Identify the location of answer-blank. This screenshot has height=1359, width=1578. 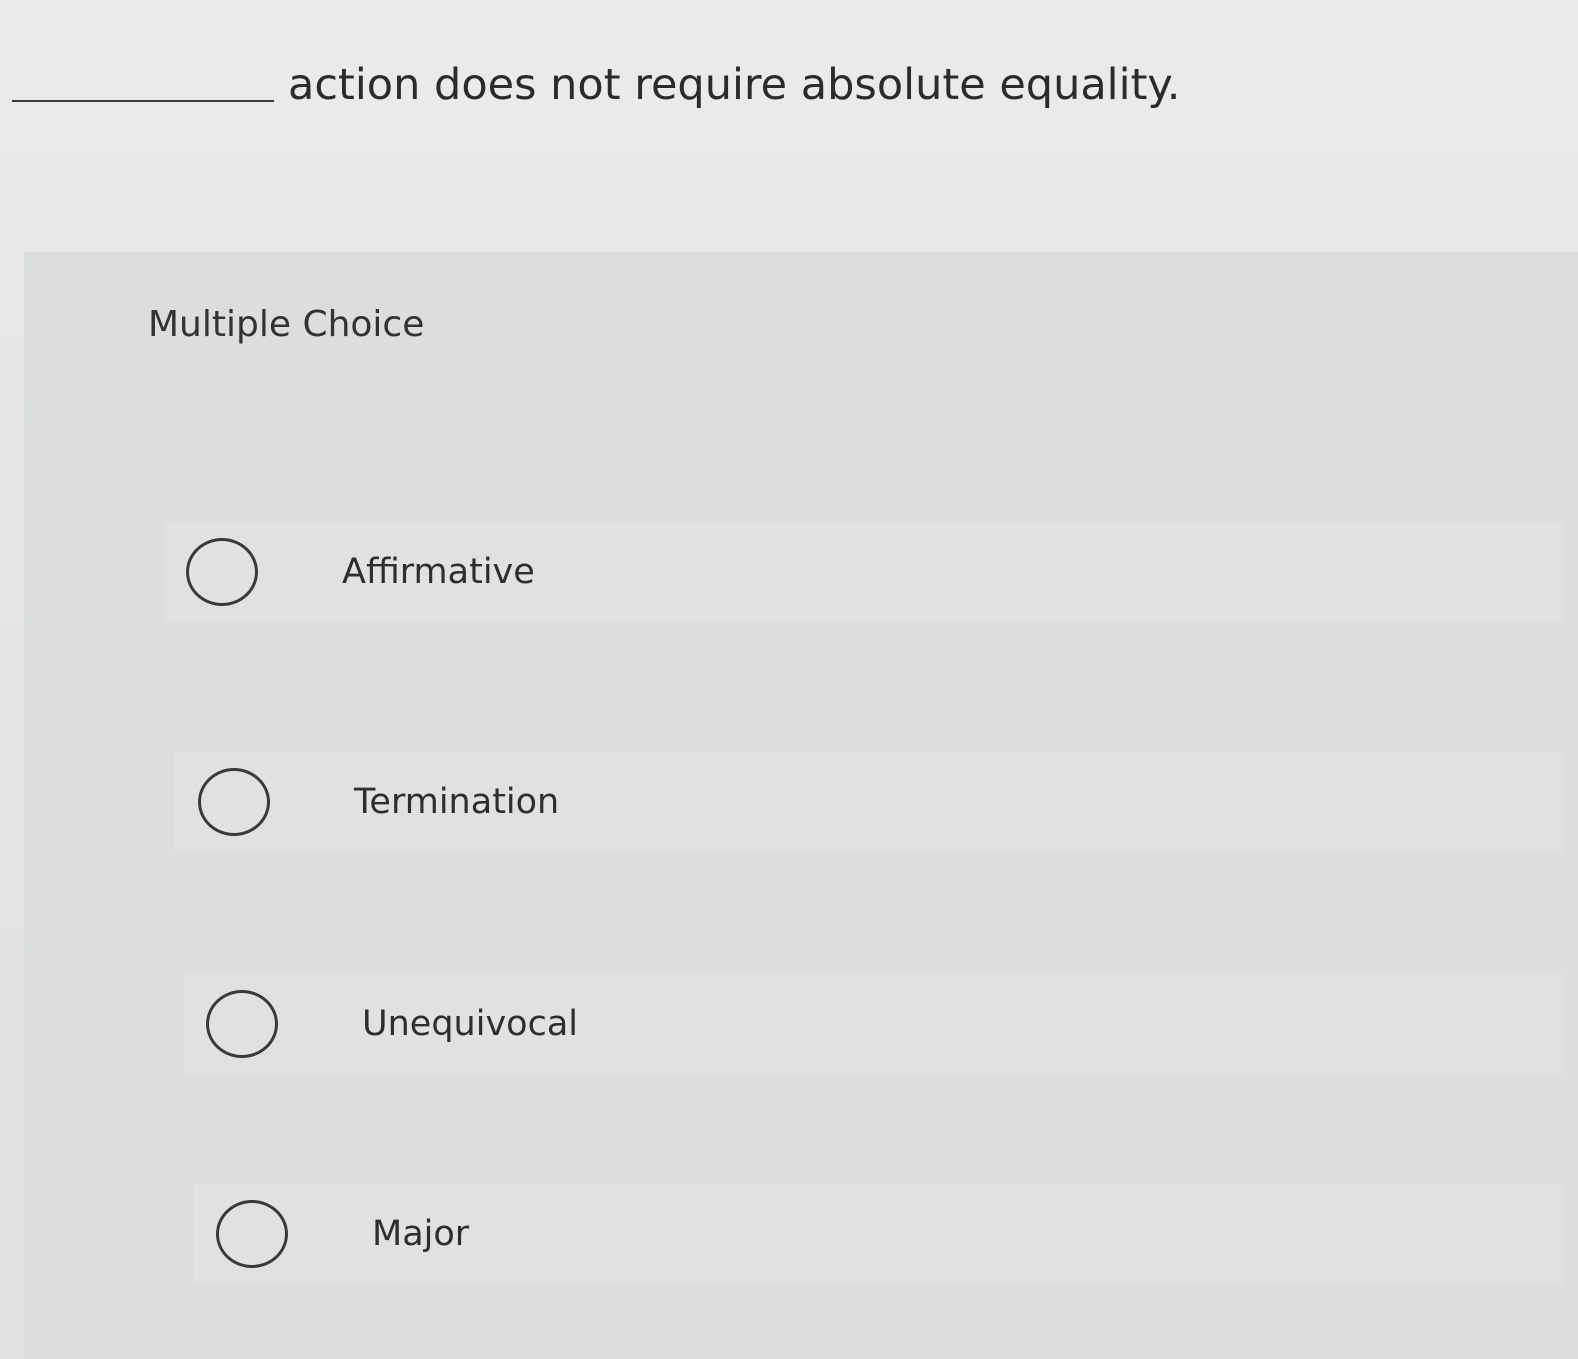
(143, 101).